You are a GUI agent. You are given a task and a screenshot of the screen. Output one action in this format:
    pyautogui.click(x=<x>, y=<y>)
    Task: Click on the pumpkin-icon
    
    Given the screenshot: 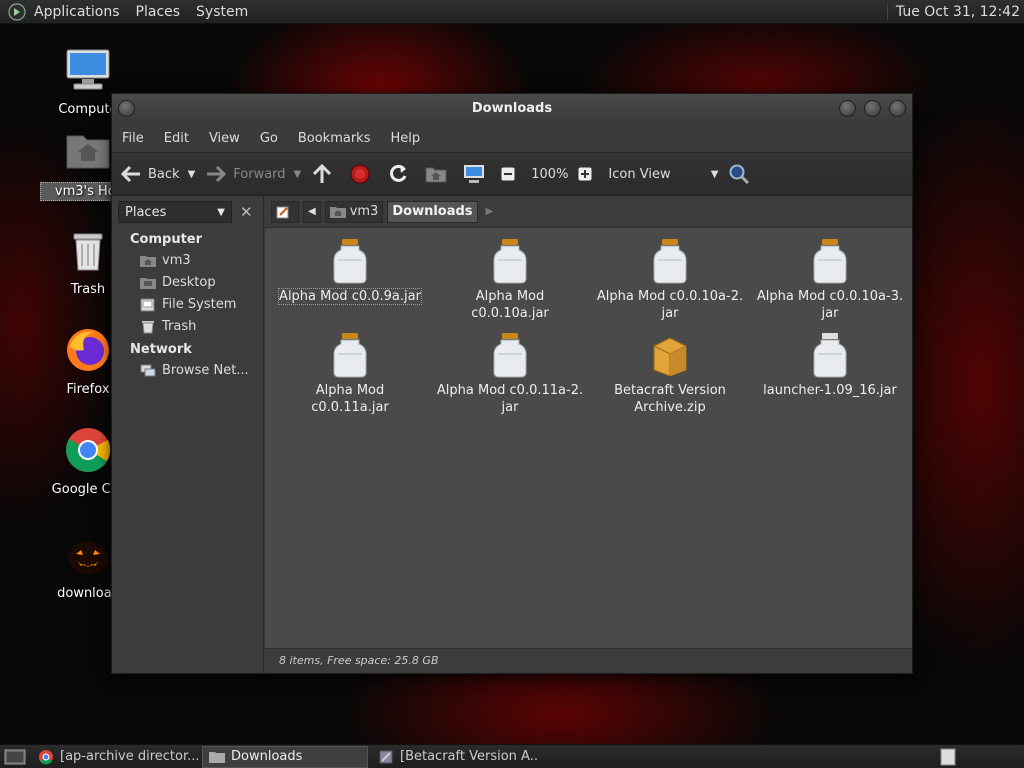 What is the action you would take?
    pyautogui.click(x=88, y=558)
    